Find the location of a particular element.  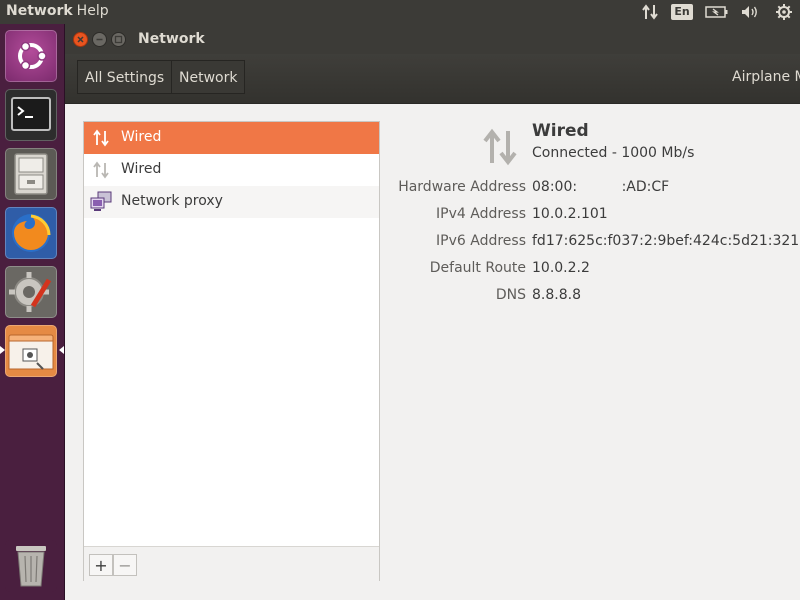

trash-launcher is located at coordinates (31, 566).